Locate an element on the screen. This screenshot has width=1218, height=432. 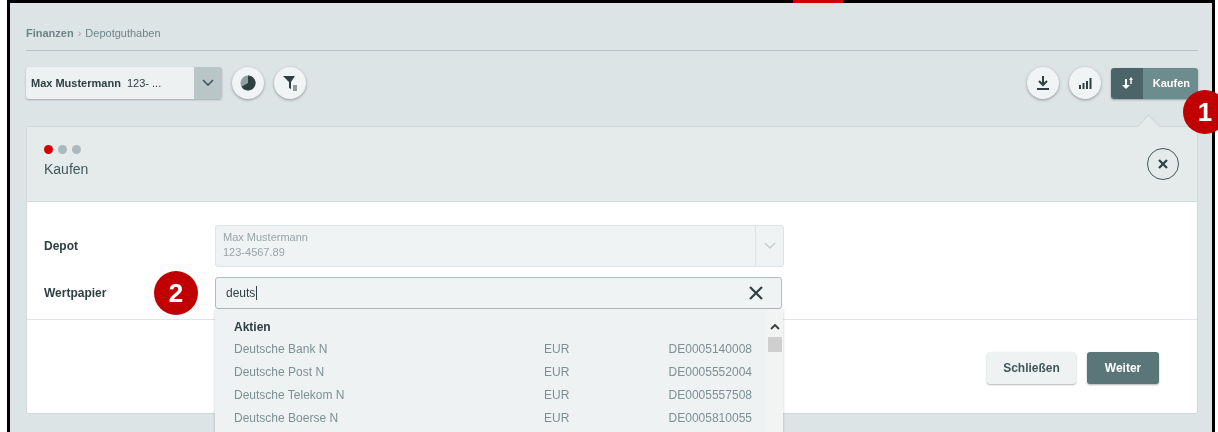
close-text-button: Schließen is located at coordinates (1031, 368).